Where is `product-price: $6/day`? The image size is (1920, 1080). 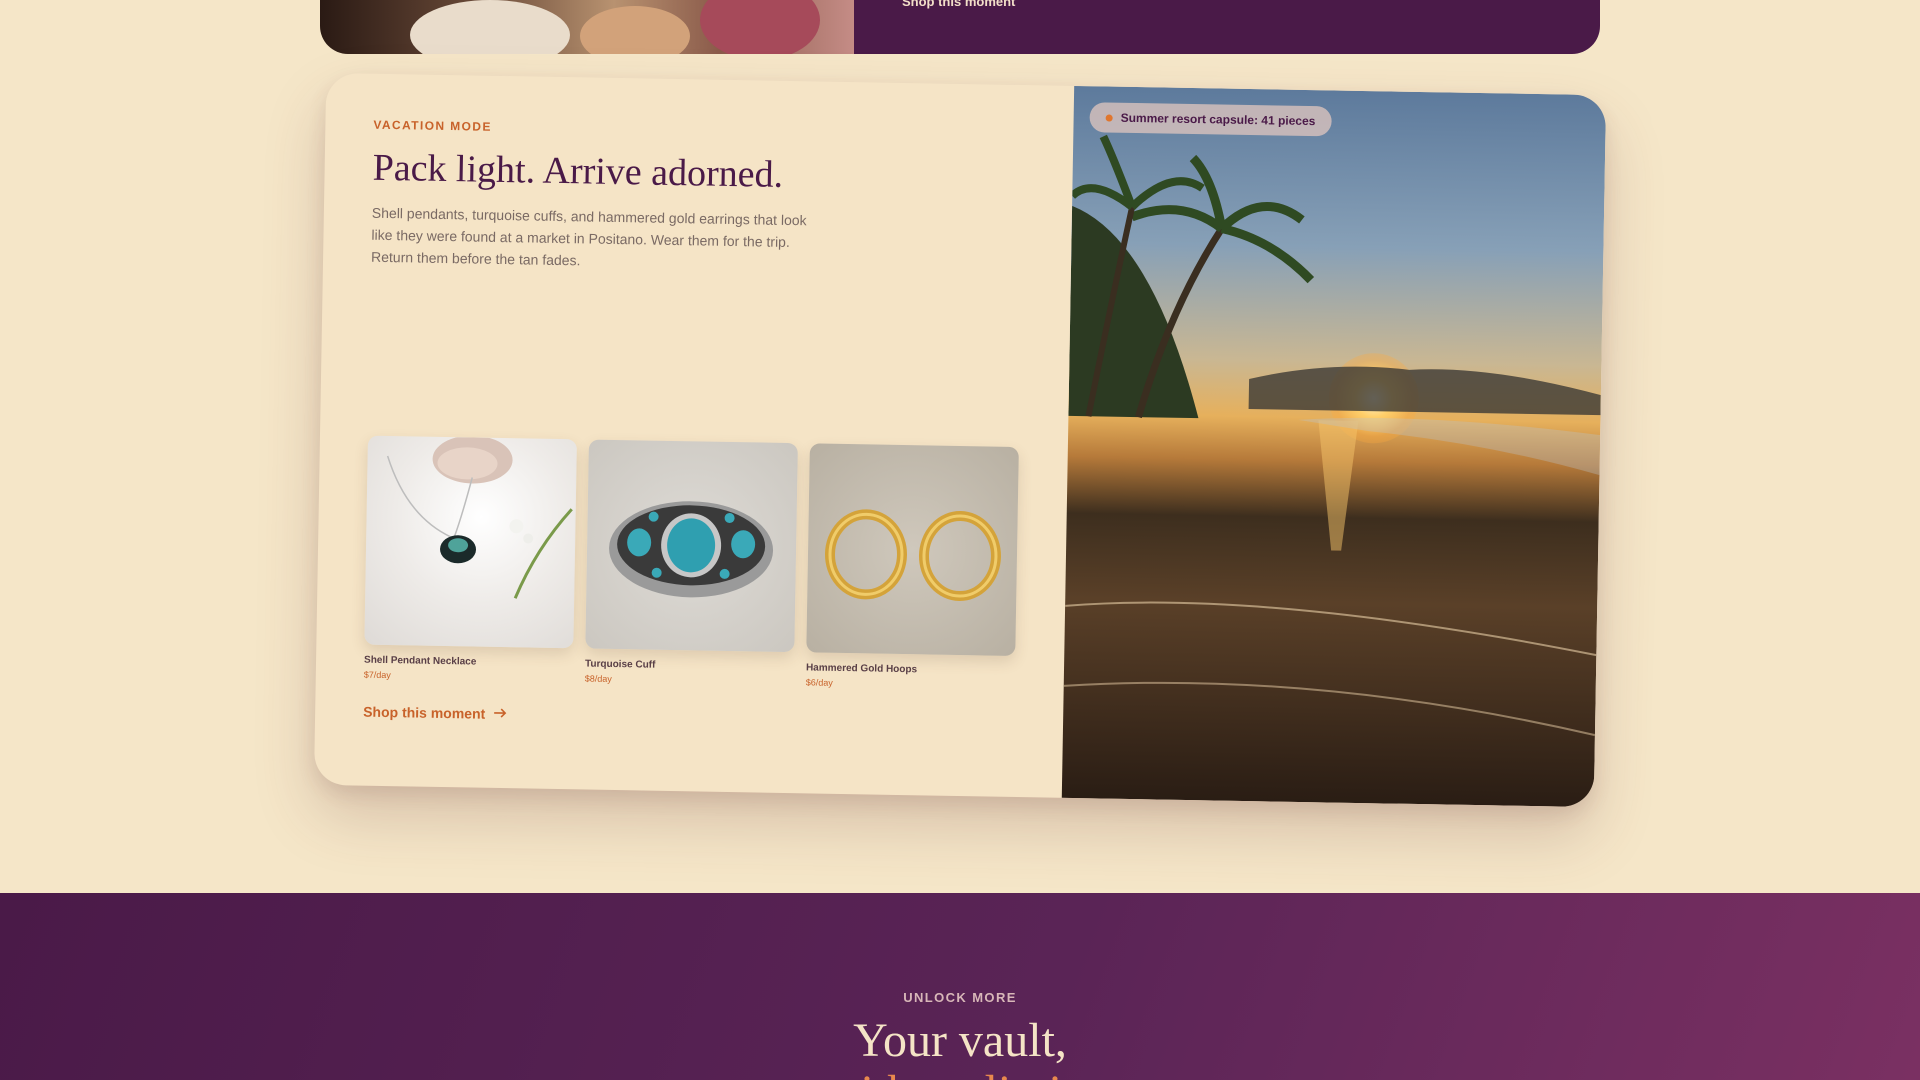
product-price: $6/day is located at coordinates (819, 682).